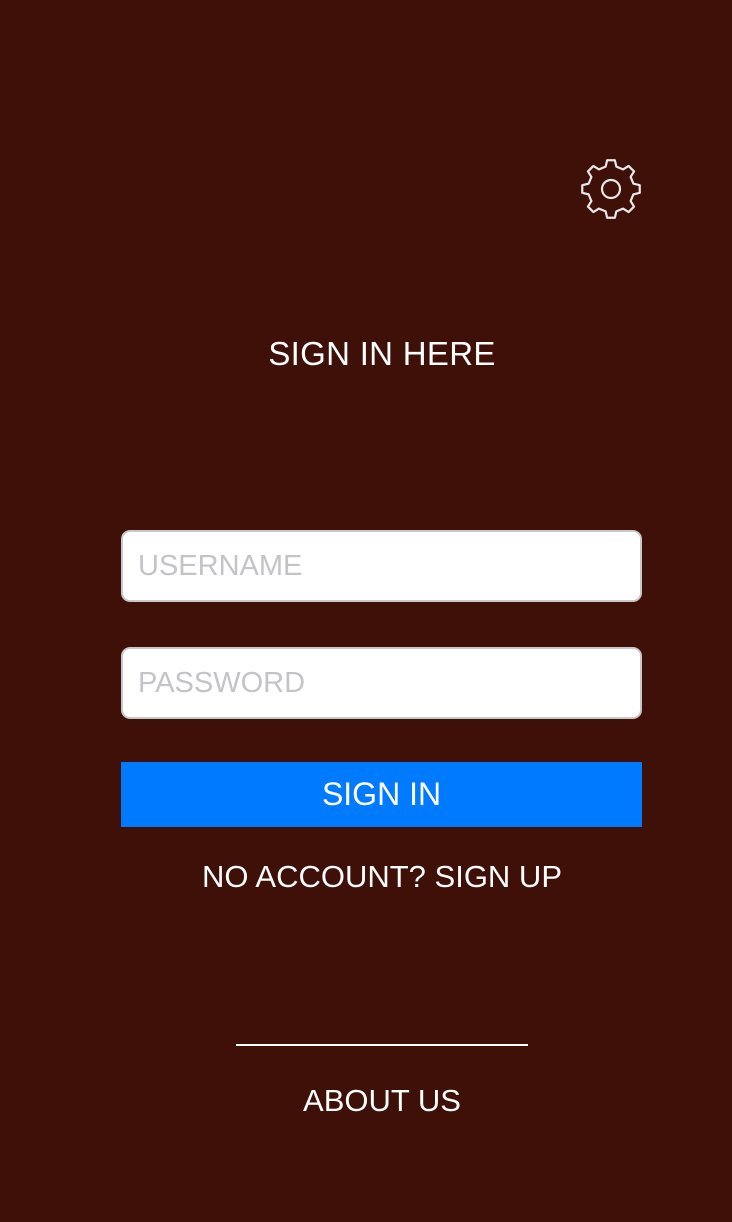 The width and height of the screenshot is (732, 1222). I want to click on page-title: SIGN IN HERE, so click(382, 353).